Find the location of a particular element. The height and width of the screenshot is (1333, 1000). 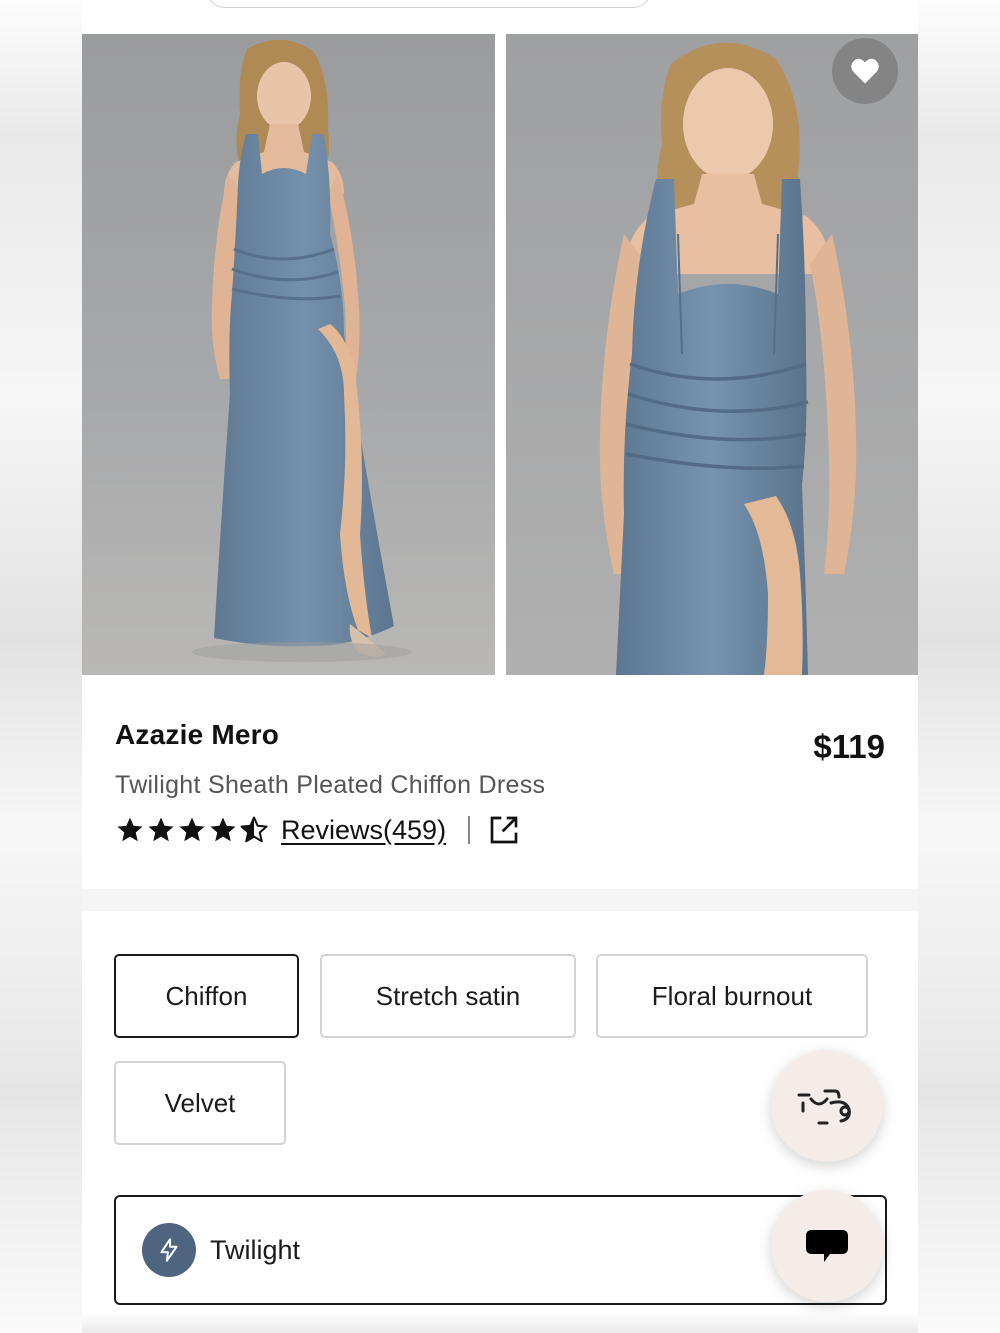

rating-row: Reviews(459) is located at coordinates (317, 830).